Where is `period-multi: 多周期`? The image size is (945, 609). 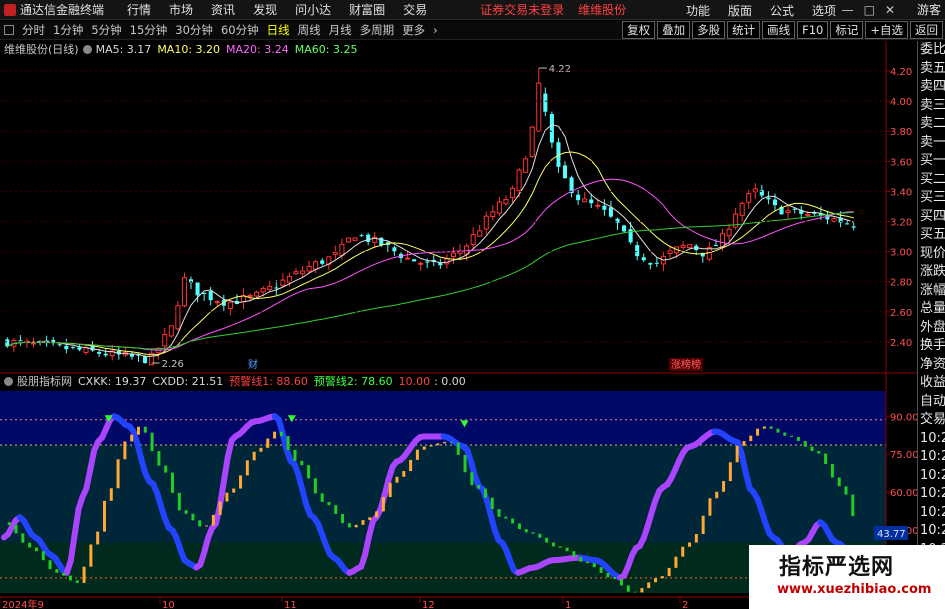 period-multi: 多周期 is located at coordinates (377, 30).